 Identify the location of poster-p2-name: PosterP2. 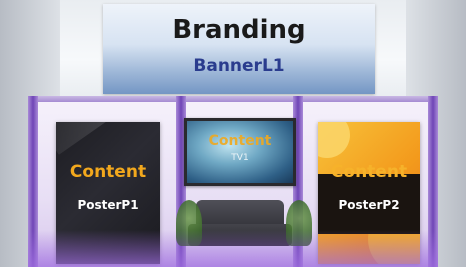
(369, 205).